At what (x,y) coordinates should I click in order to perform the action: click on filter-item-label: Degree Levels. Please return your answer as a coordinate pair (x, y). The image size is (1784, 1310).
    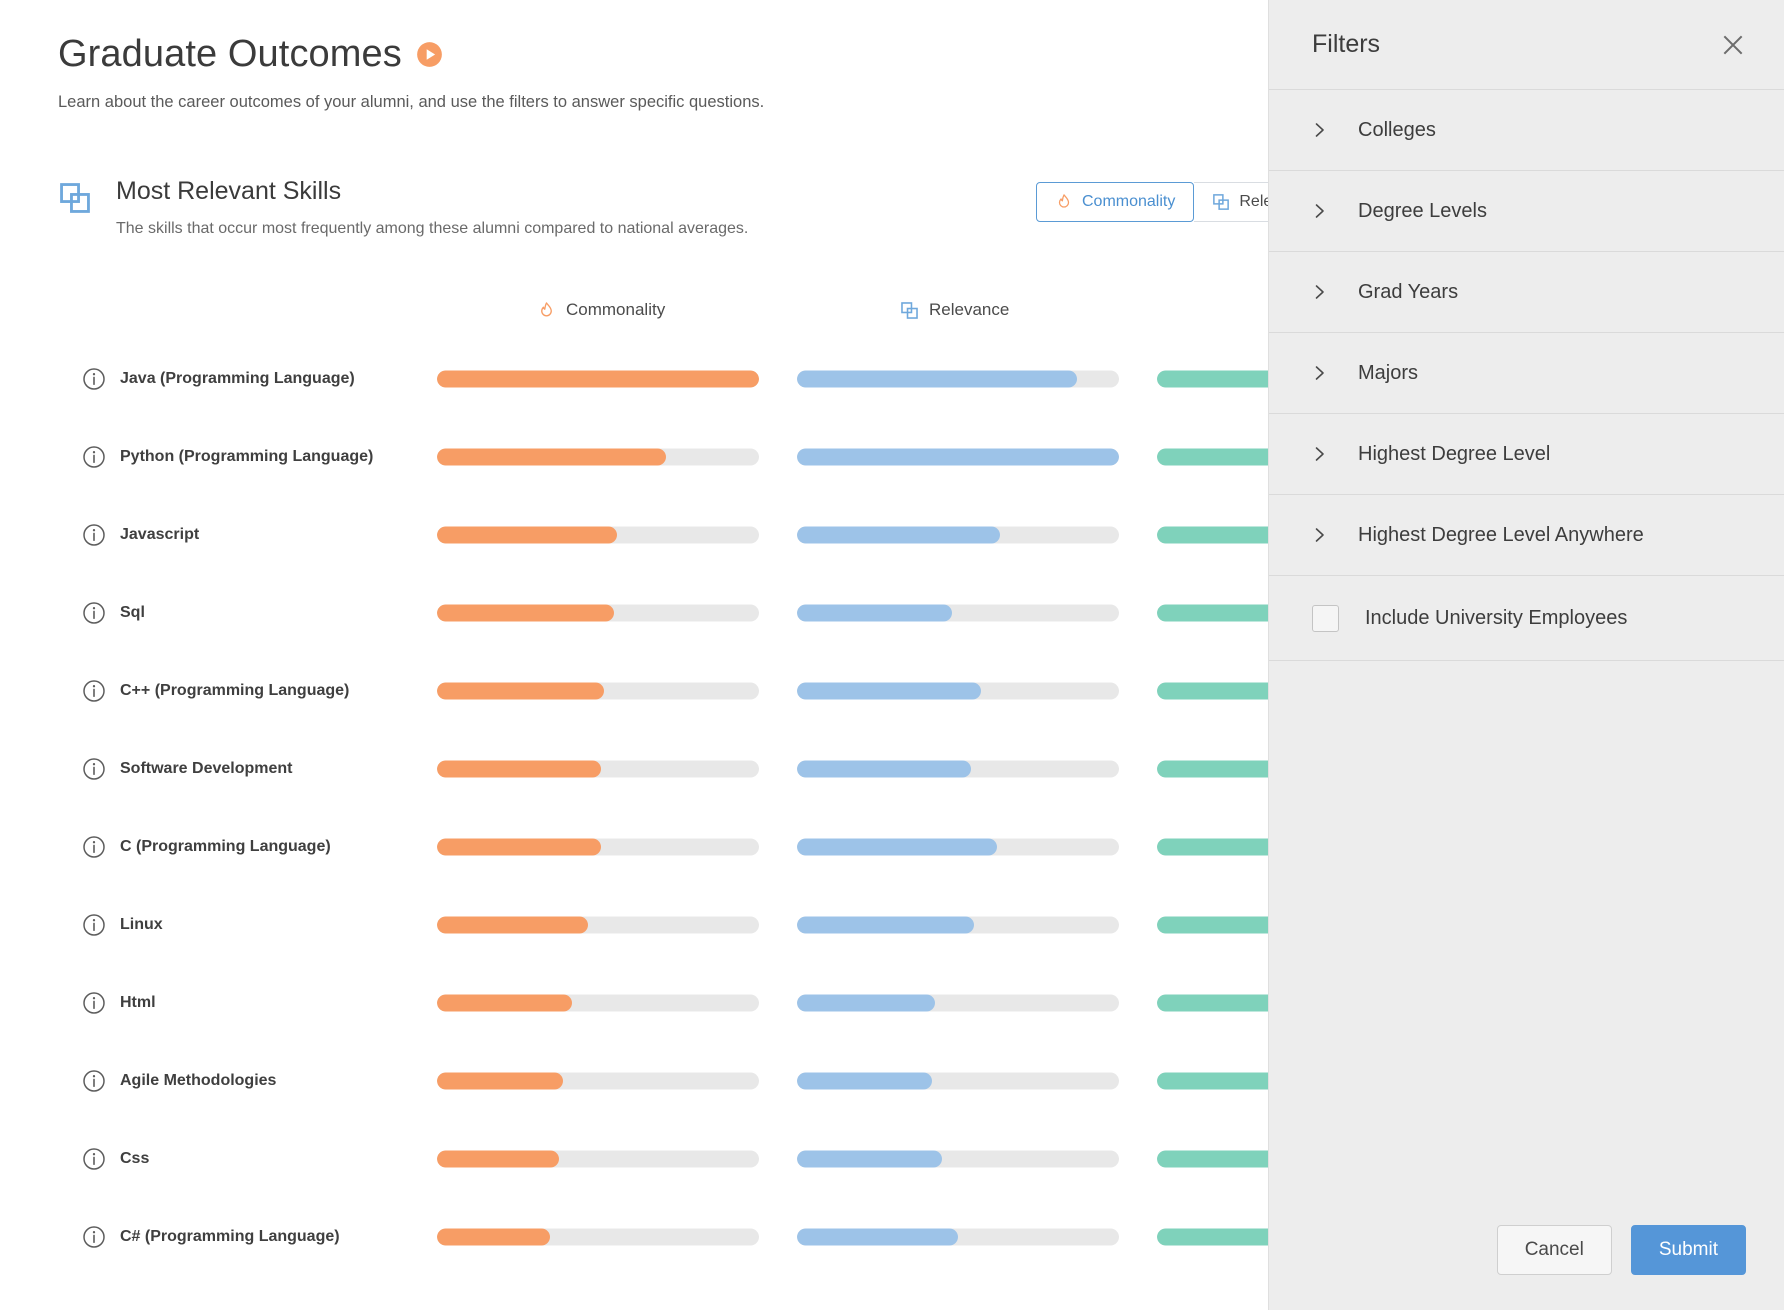
    Looking at the image, I should click on (1422, 210).